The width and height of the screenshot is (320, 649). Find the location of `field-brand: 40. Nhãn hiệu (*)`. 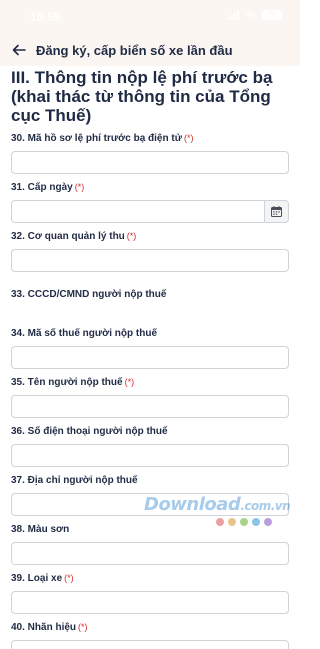

field-brand: 40. Nhãn hiệu (*) is located at coordinates (150, 635).